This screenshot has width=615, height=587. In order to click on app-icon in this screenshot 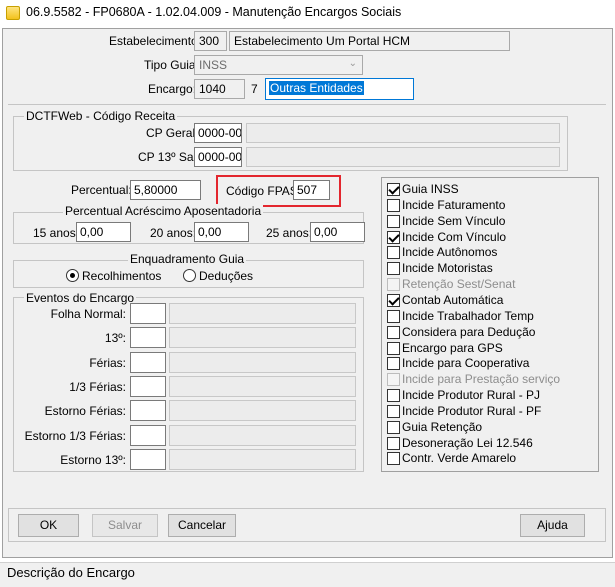, I will do `click(13, 13)`.